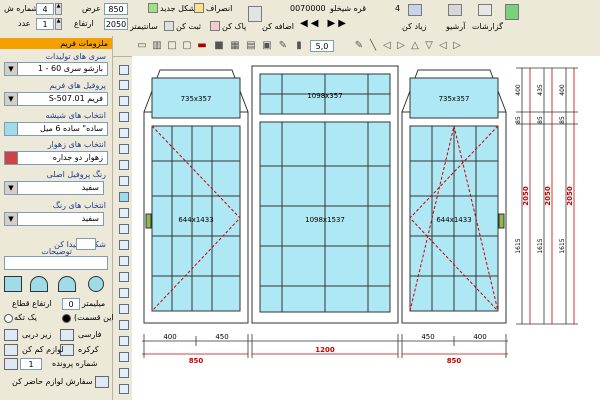 The width and height of the screenshot is (600, 400). Describe the element at coordinates (58, 24) in the screenshot. I see `count-spin: ▲` at that location.